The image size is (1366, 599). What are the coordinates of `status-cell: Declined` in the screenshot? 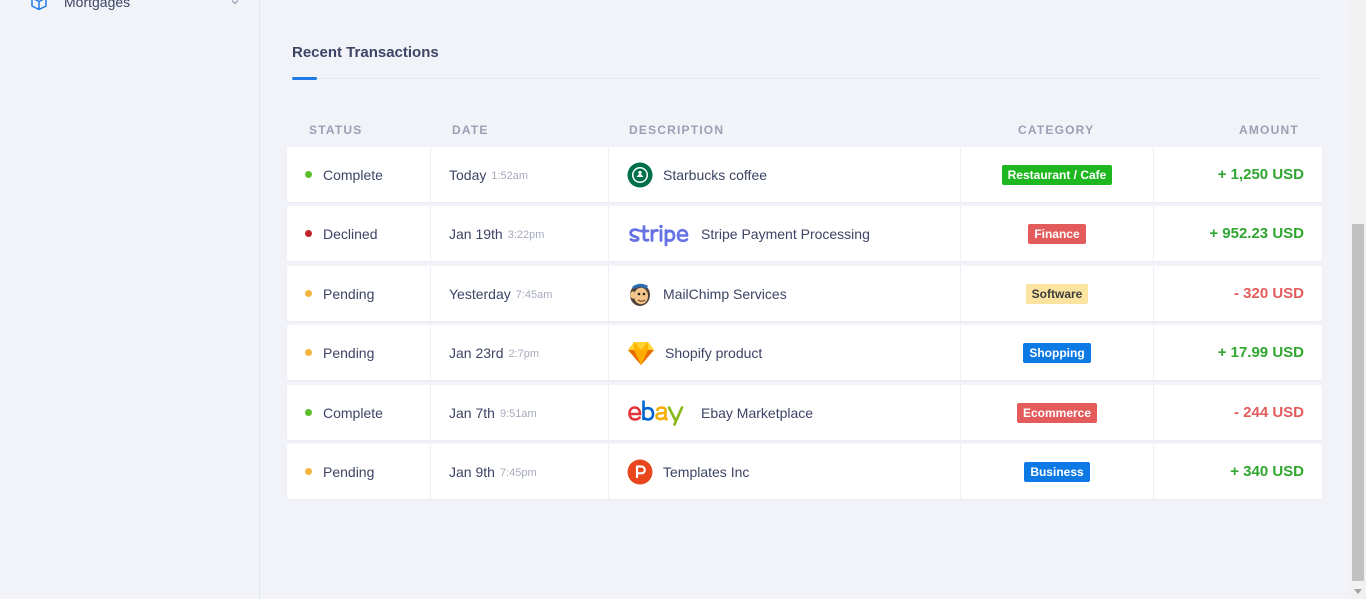 It's located at (359, 233).